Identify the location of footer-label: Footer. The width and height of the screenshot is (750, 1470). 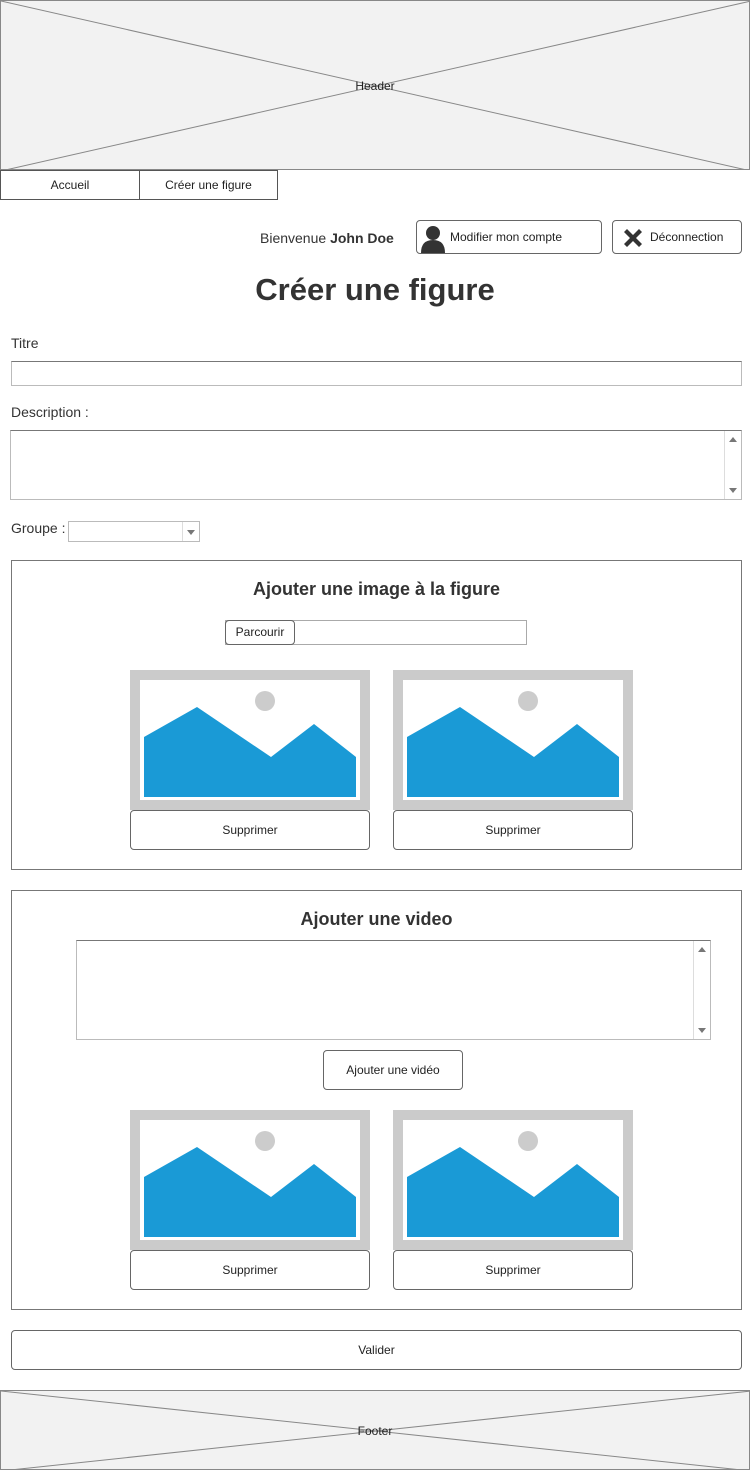
(375, 1431).